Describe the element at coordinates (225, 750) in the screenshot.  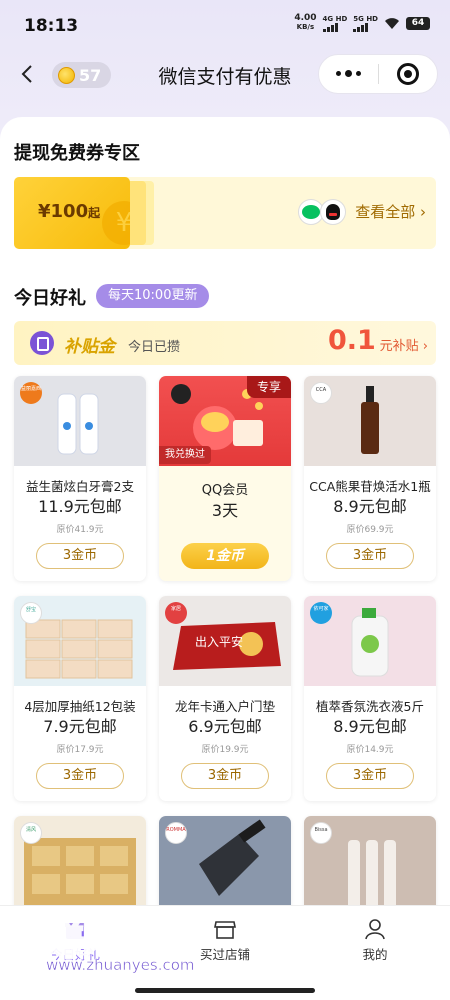
I see `product-original-price: 原价19.9元` at that location.